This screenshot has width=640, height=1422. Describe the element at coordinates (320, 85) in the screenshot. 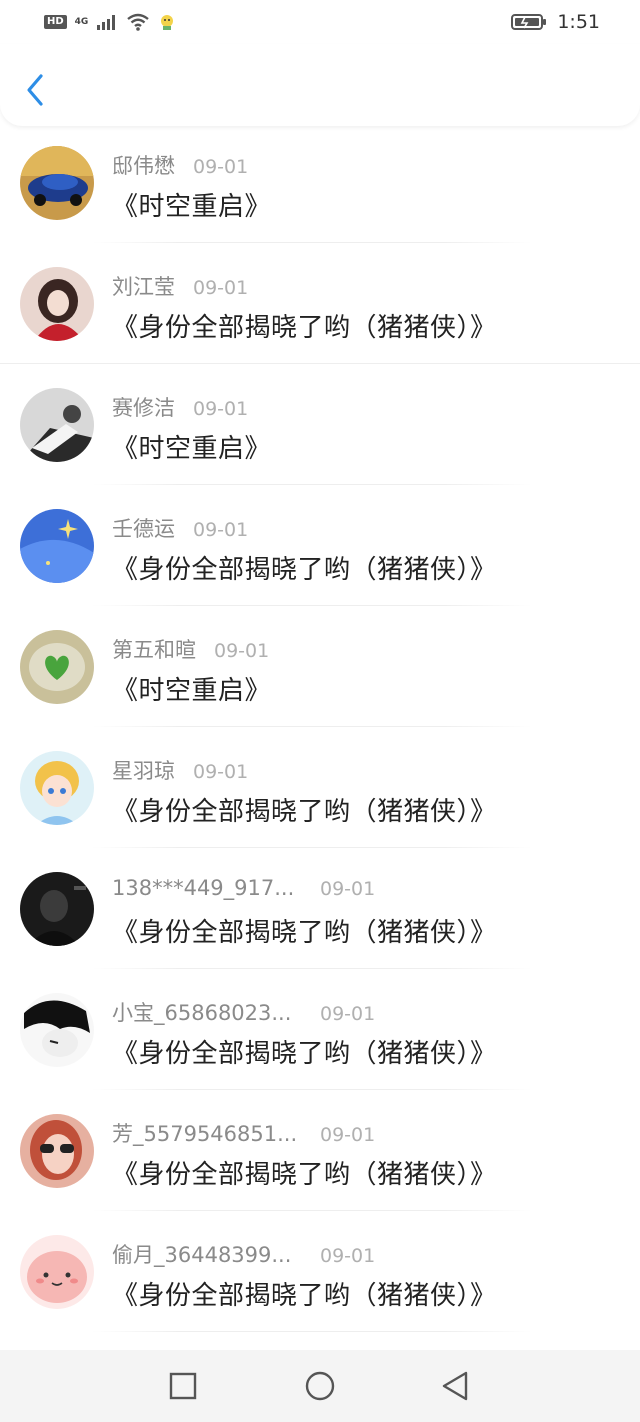

I see `header-bar` at that location.